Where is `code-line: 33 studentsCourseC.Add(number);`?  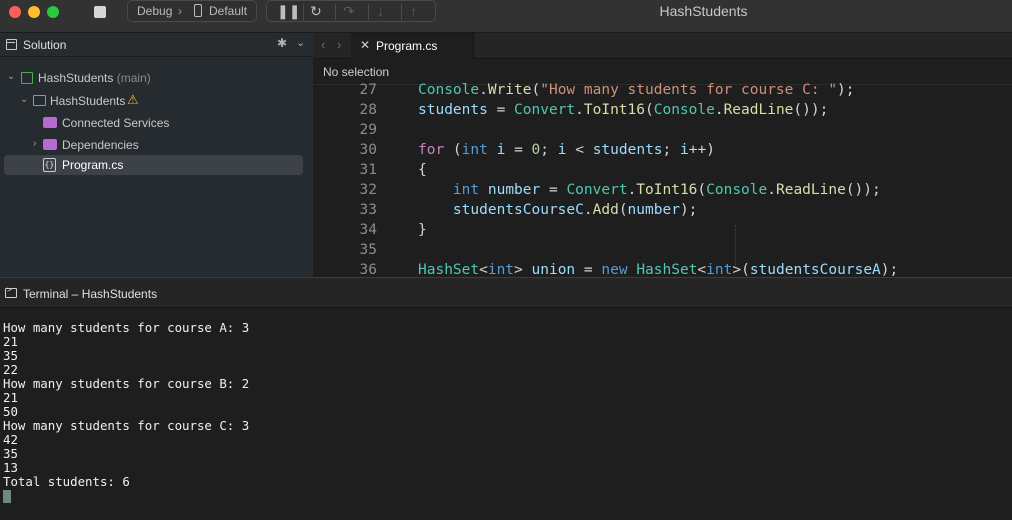
code-line: 33 studentsCourseC.Add(number); is located at coordinates (662, 212).